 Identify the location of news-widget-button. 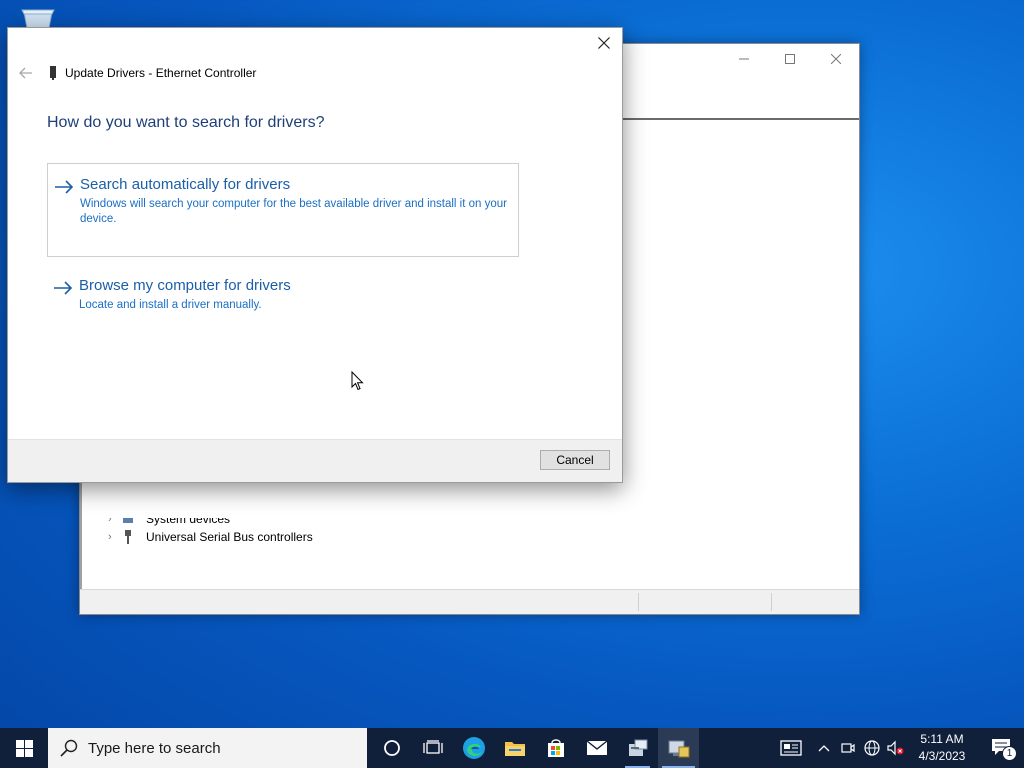
(791, 748).